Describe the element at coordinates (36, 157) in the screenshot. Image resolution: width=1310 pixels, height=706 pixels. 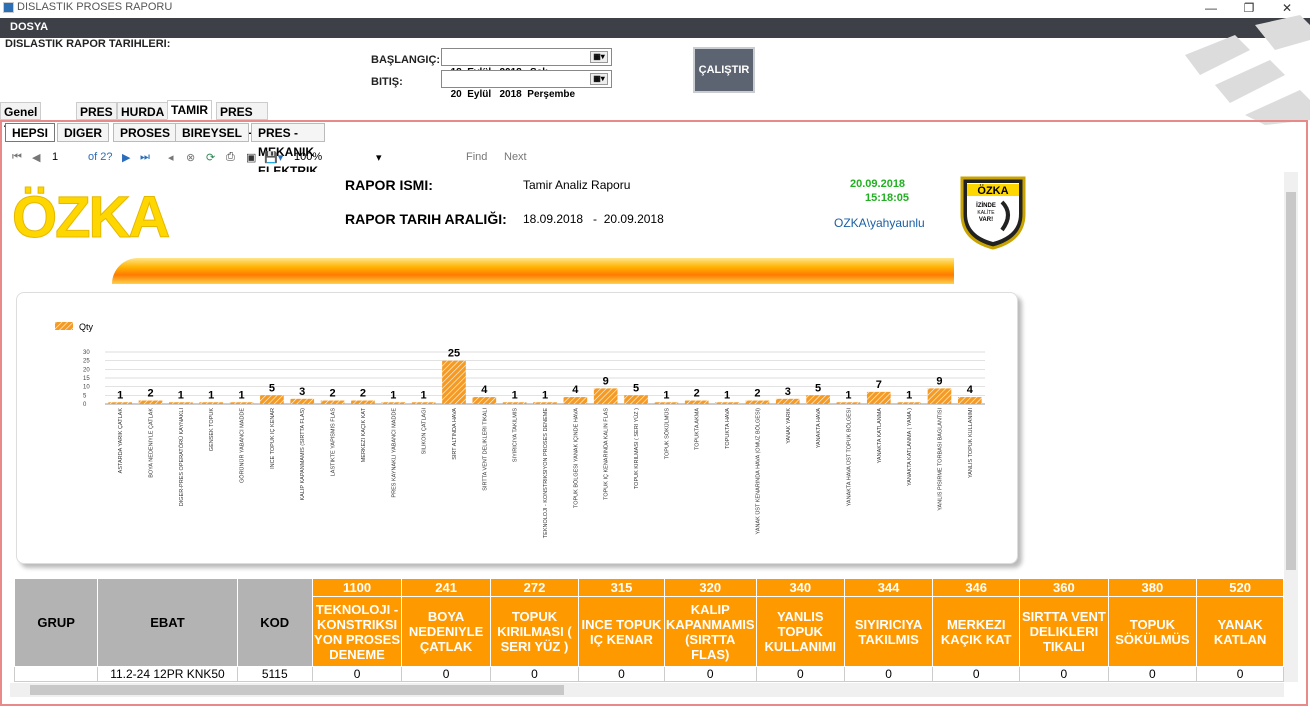
I see `previous-page-icon: ◀` at that location.